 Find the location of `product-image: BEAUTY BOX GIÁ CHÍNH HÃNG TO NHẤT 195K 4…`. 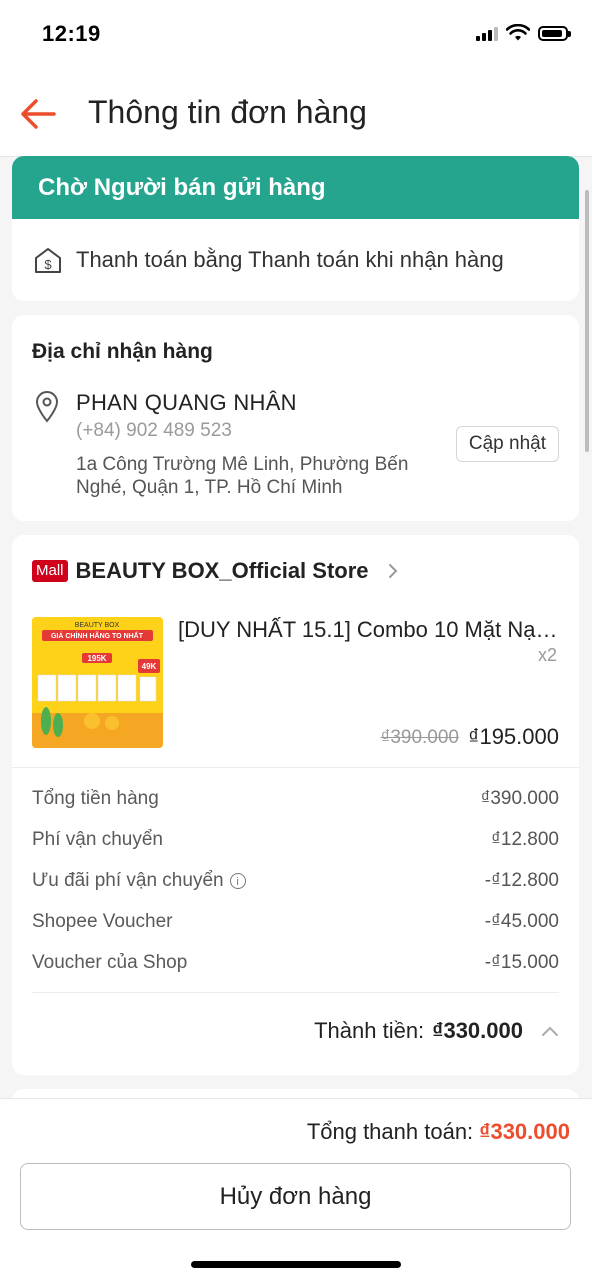

product-image: BEAUTY BOX GIÁ CHÍNH HÃNG TO NHẤT 195K 4… is located at coordinates (97, 682).